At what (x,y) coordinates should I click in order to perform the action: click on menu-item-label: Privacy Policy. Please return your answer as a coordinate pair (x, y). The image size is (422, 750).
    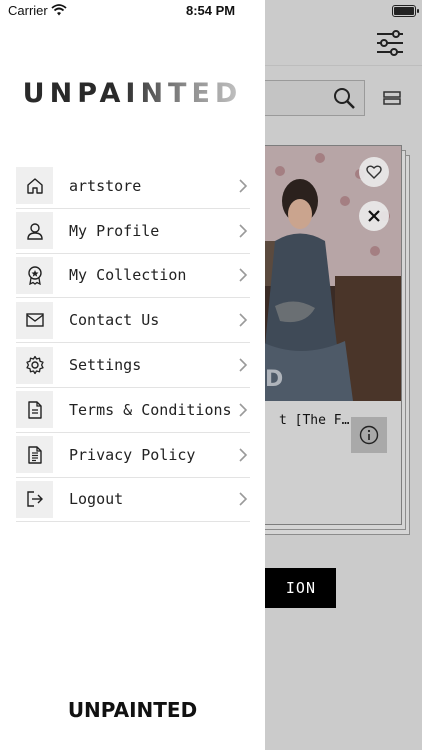
    Looking at the image, I should click on (132, 454).